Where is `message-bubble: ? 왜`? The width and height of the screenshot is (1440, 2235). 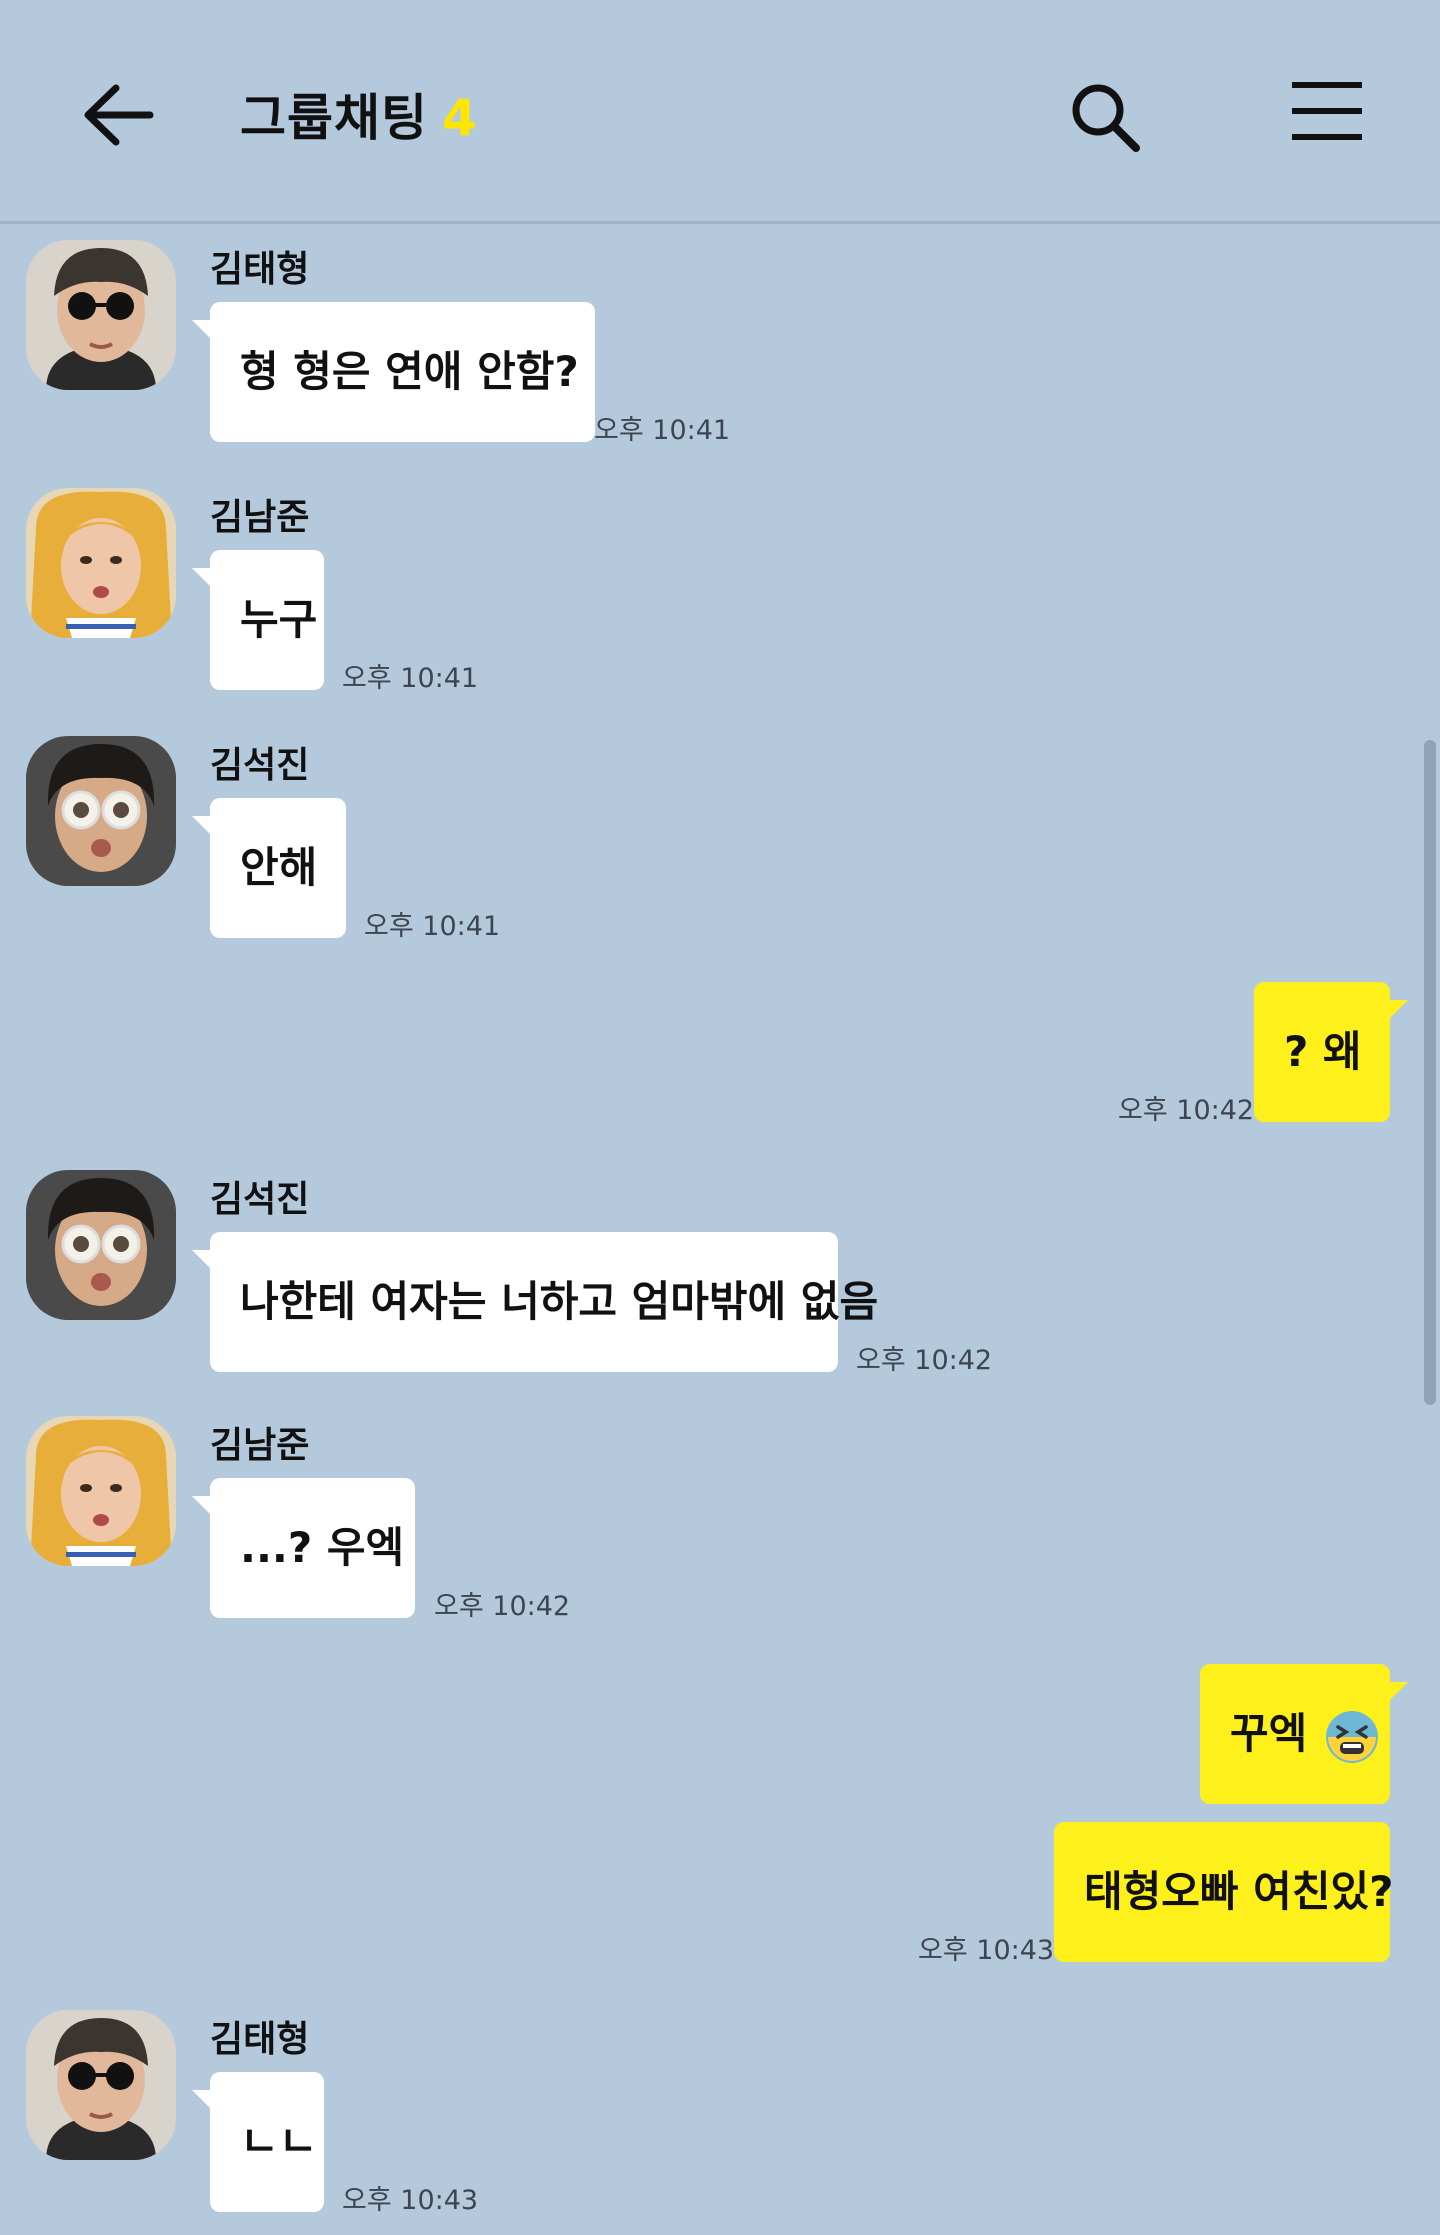 message-bubble: ? 왜 is located at coordinates (1331, 1052).